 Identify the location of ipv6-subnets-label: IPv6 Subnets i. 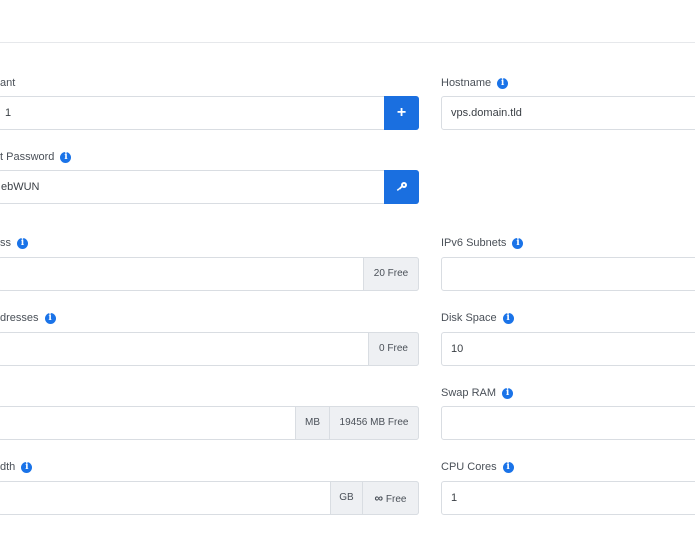
(482, 243).